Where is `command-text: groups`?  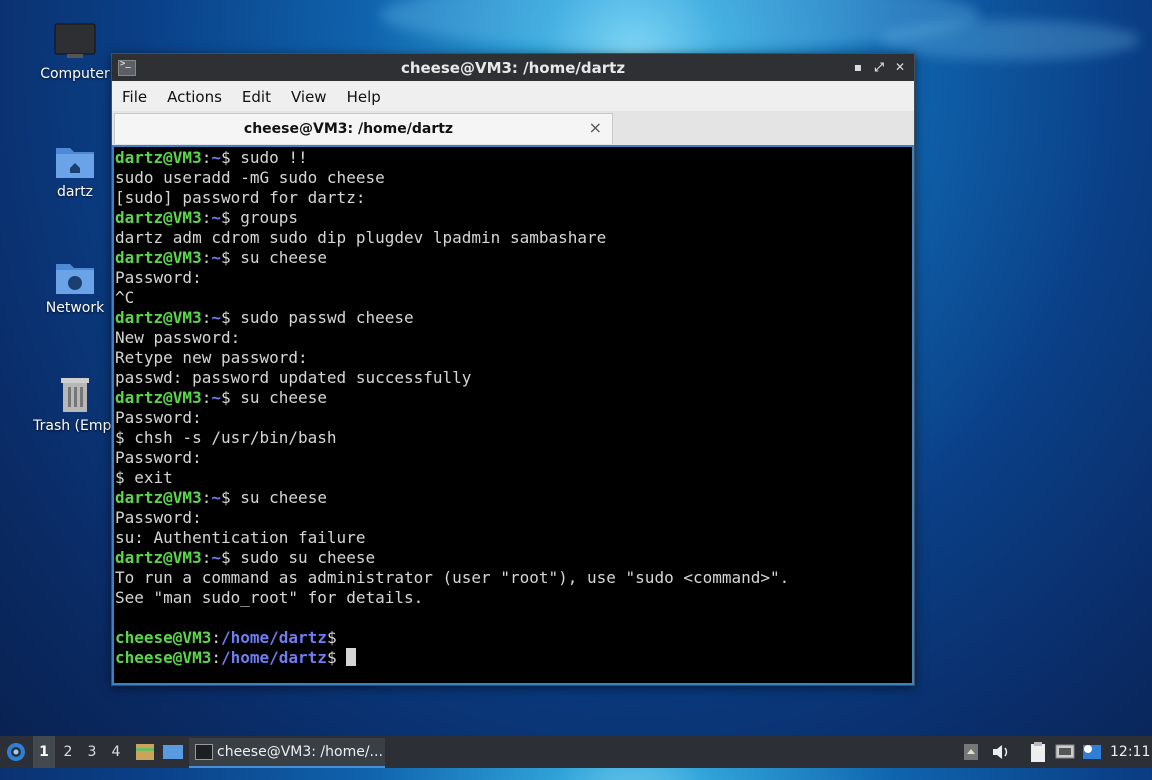 command-text: groups is located at coordinates (264, 217).